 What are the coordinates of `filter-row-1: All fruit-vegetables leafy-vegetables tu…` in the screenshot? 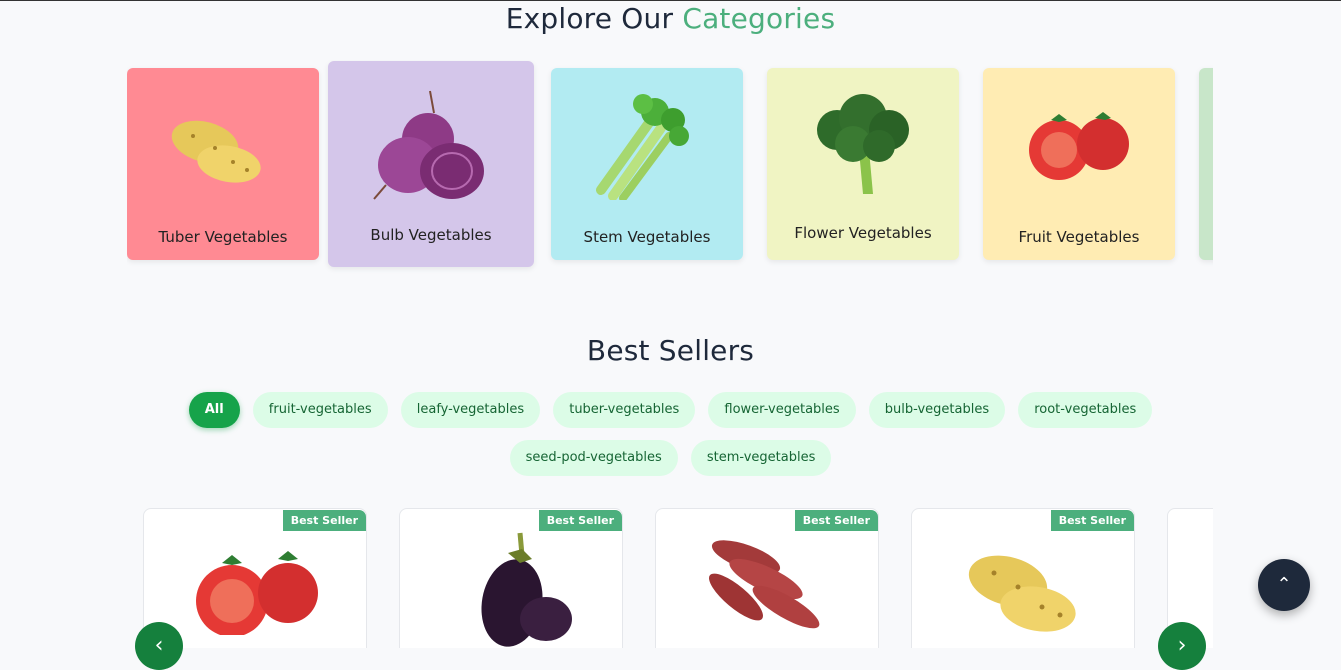 It's located at (670, 410).